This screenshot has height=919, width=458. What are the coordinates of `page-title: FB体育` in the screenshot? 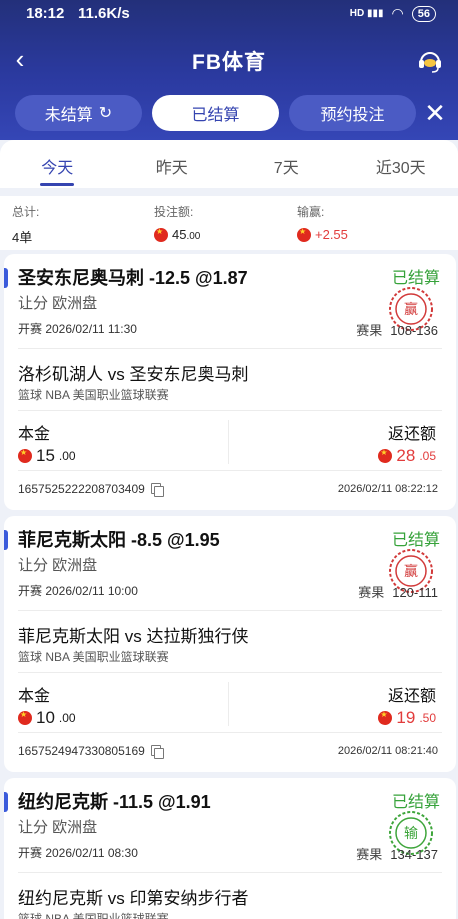 It's located at (229, 62).